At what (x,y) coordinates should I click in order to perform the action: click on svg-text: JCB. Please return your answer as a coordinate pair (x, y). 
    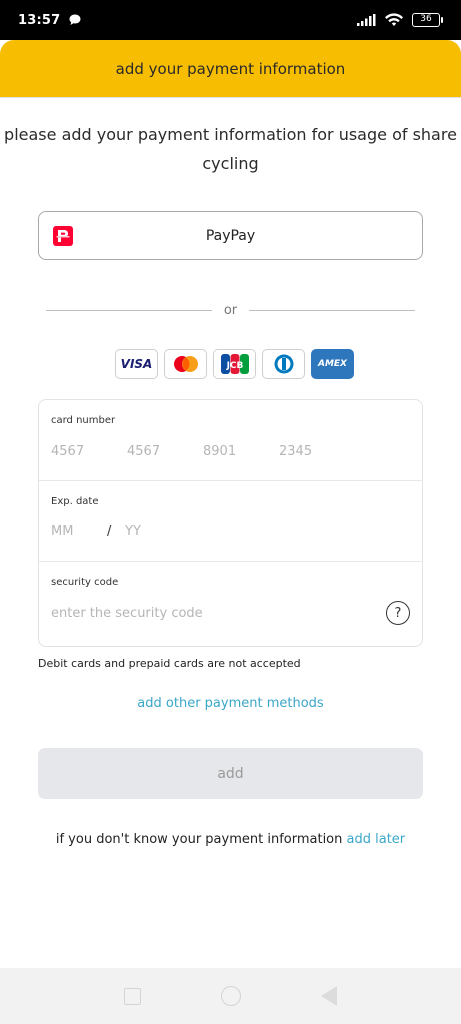
    Looking at the image, I should click on (234, 366).